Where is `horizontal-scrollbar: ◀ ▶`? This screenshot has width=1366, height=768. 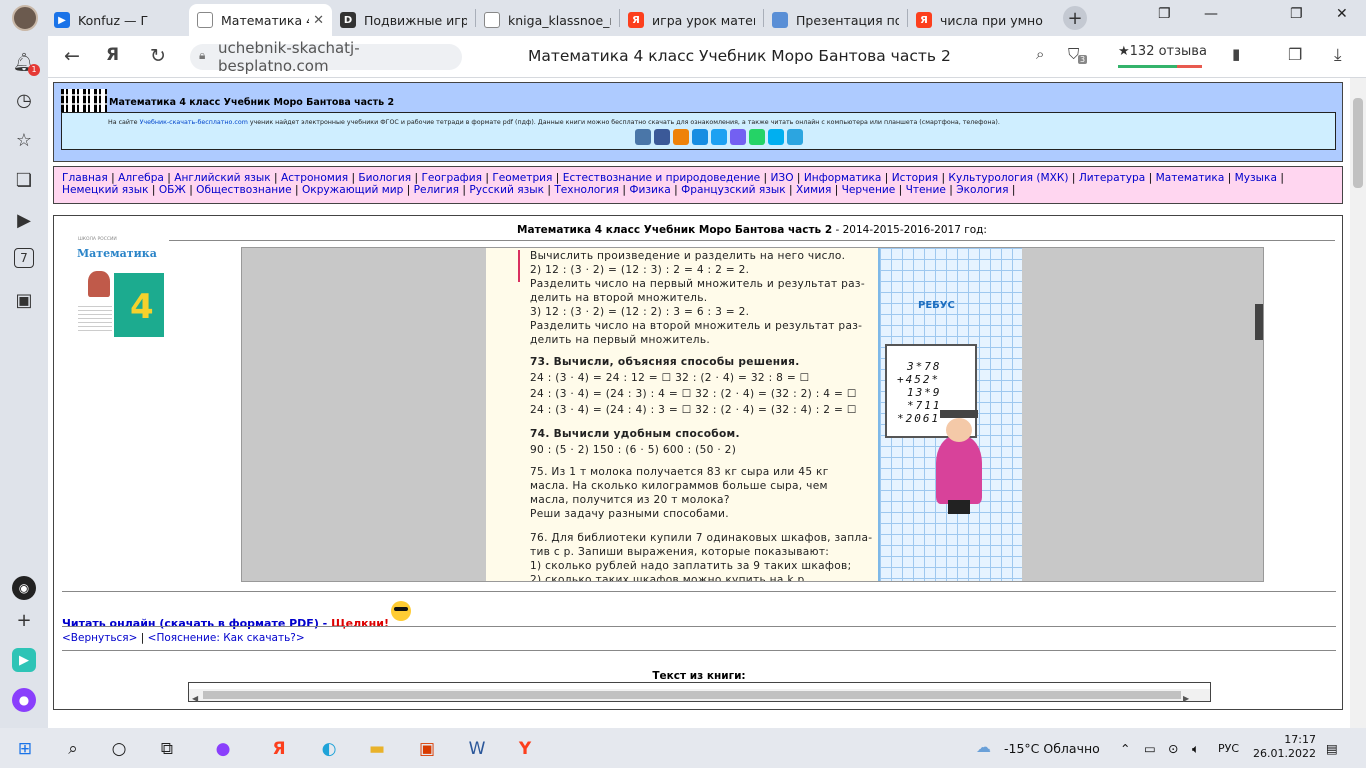 horizontal-scrollbar: ◀ ▶ is located at coordinates (699, 696).